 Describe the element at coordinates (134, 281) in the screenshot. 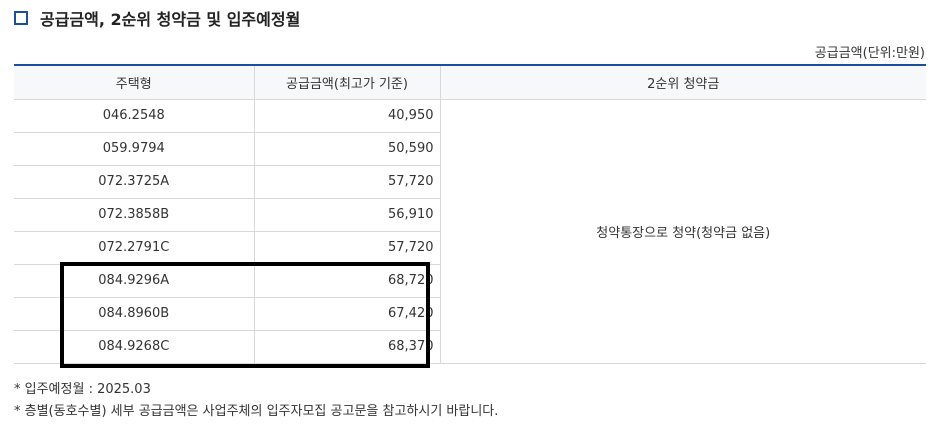

I see `cell-type: 084.9296A` at that location.